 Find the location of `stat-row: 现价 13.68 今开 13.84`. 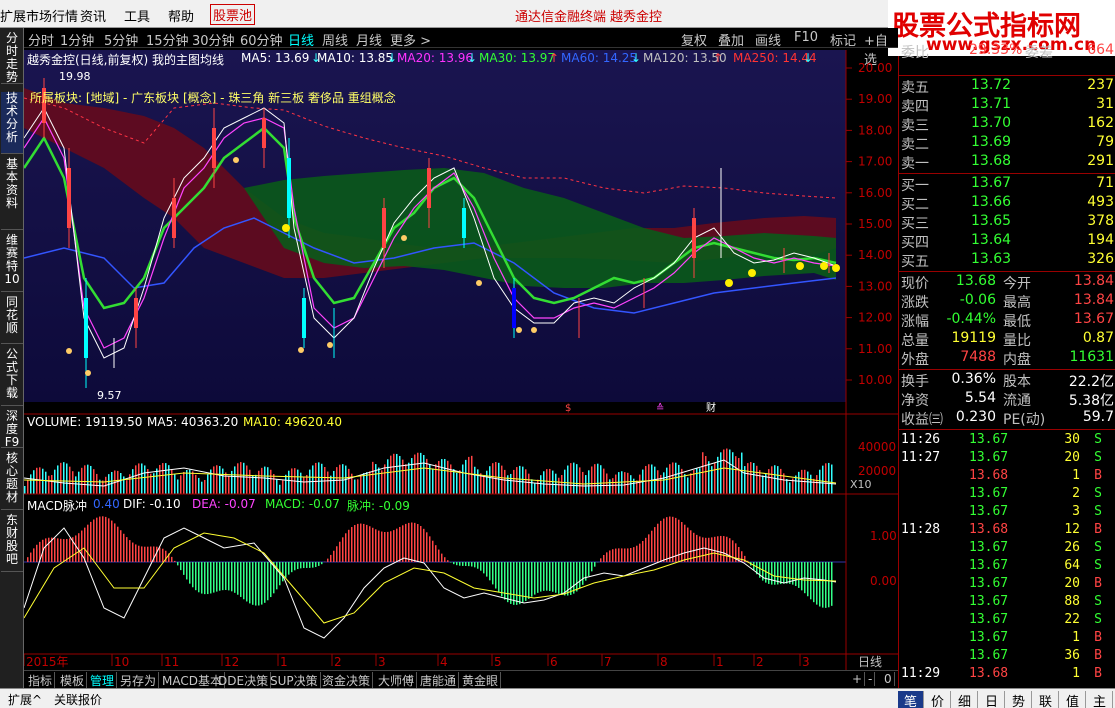

stat-row: 现价 13.68 今开 13.84 is located at coordinates (1007, 282).